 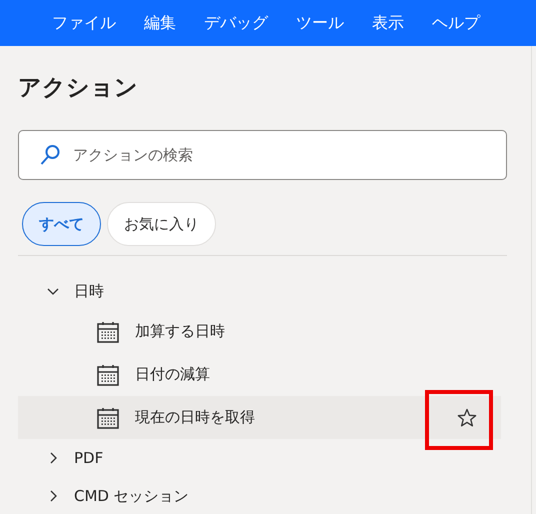 What do you see at coordinates (180, 331) in the screenshot?
I see `action-item: 加算する日時` at bounding box center [180, 331].